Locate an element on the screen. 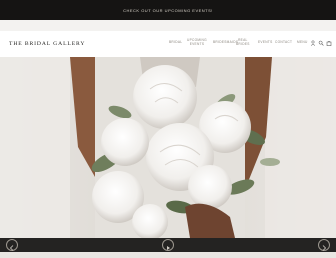 The height and width of the screenshot is (258, 336). header-top-strip is located at coordinates (168, 25).